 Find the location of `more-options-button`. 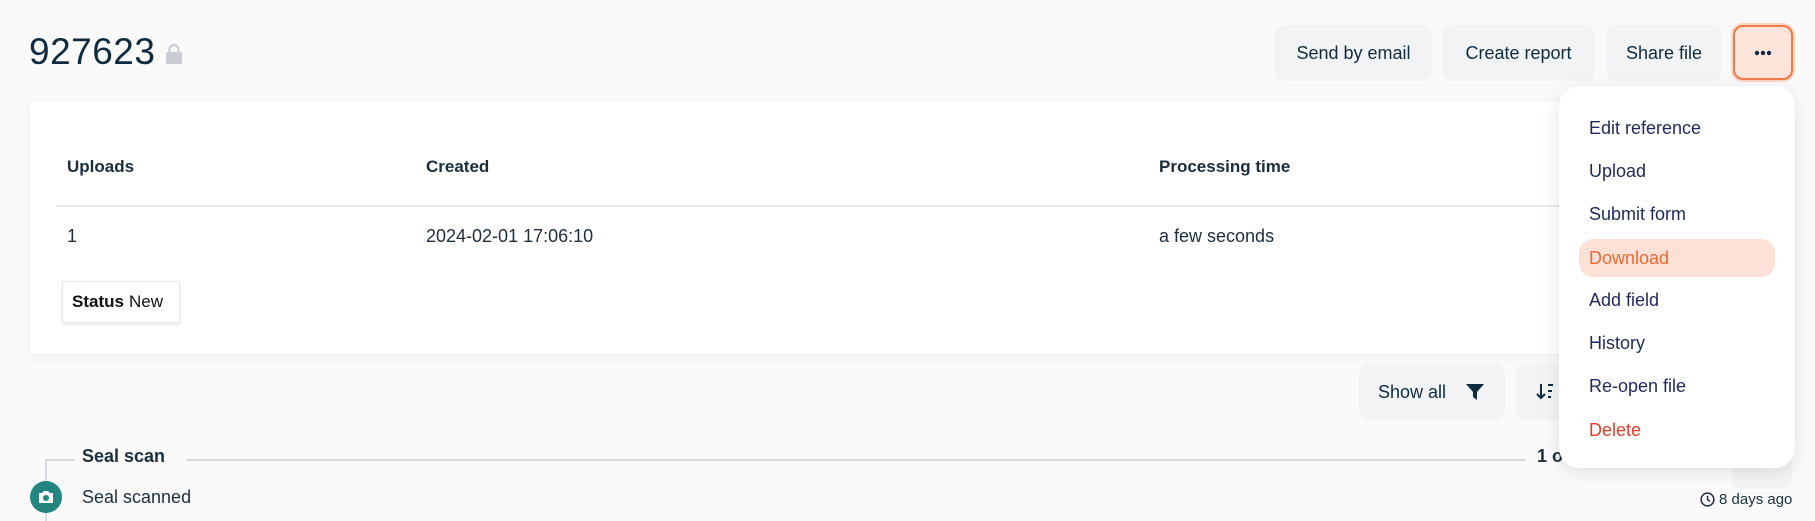

more-options-button is located at coordinates (1763, 52).